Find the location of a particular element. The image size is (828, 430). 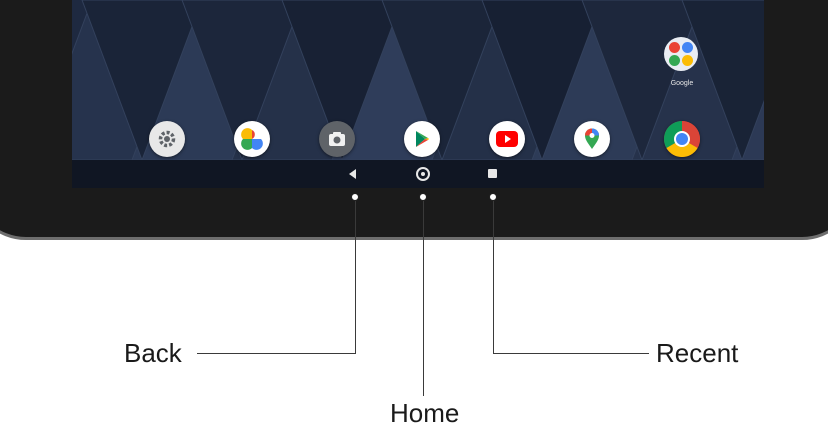

recent-label: Recent is located at coordinates (697, 353).